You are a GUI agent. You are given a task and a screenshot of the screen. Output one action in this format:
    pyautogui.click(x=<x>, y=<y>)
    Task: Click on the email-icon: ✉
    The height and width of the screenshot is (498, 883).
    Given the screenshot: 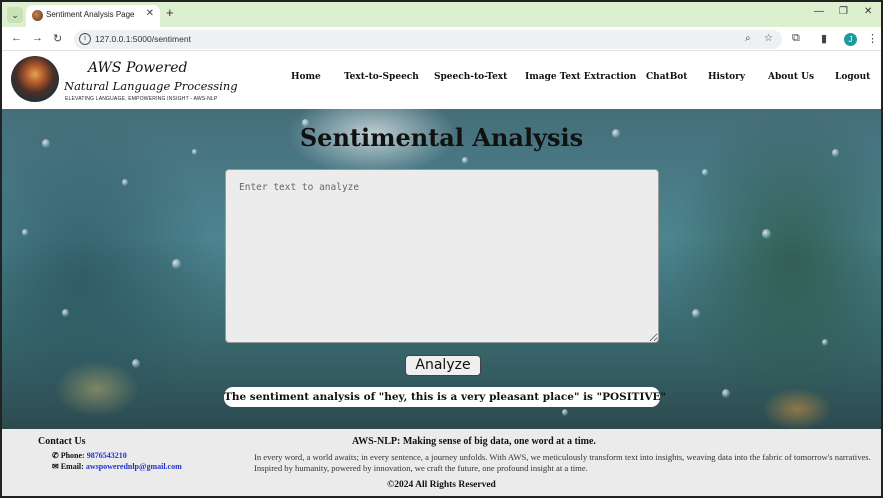 What is the action you would take?
    pyautogui.click(x=55, y=466)
    